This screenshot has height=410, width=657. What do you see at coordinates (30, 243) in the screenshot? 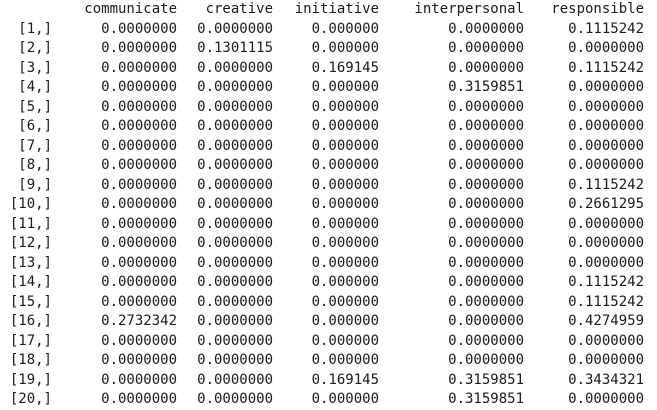
I see `row-label: [12,]` at bounding box center [30, 243].